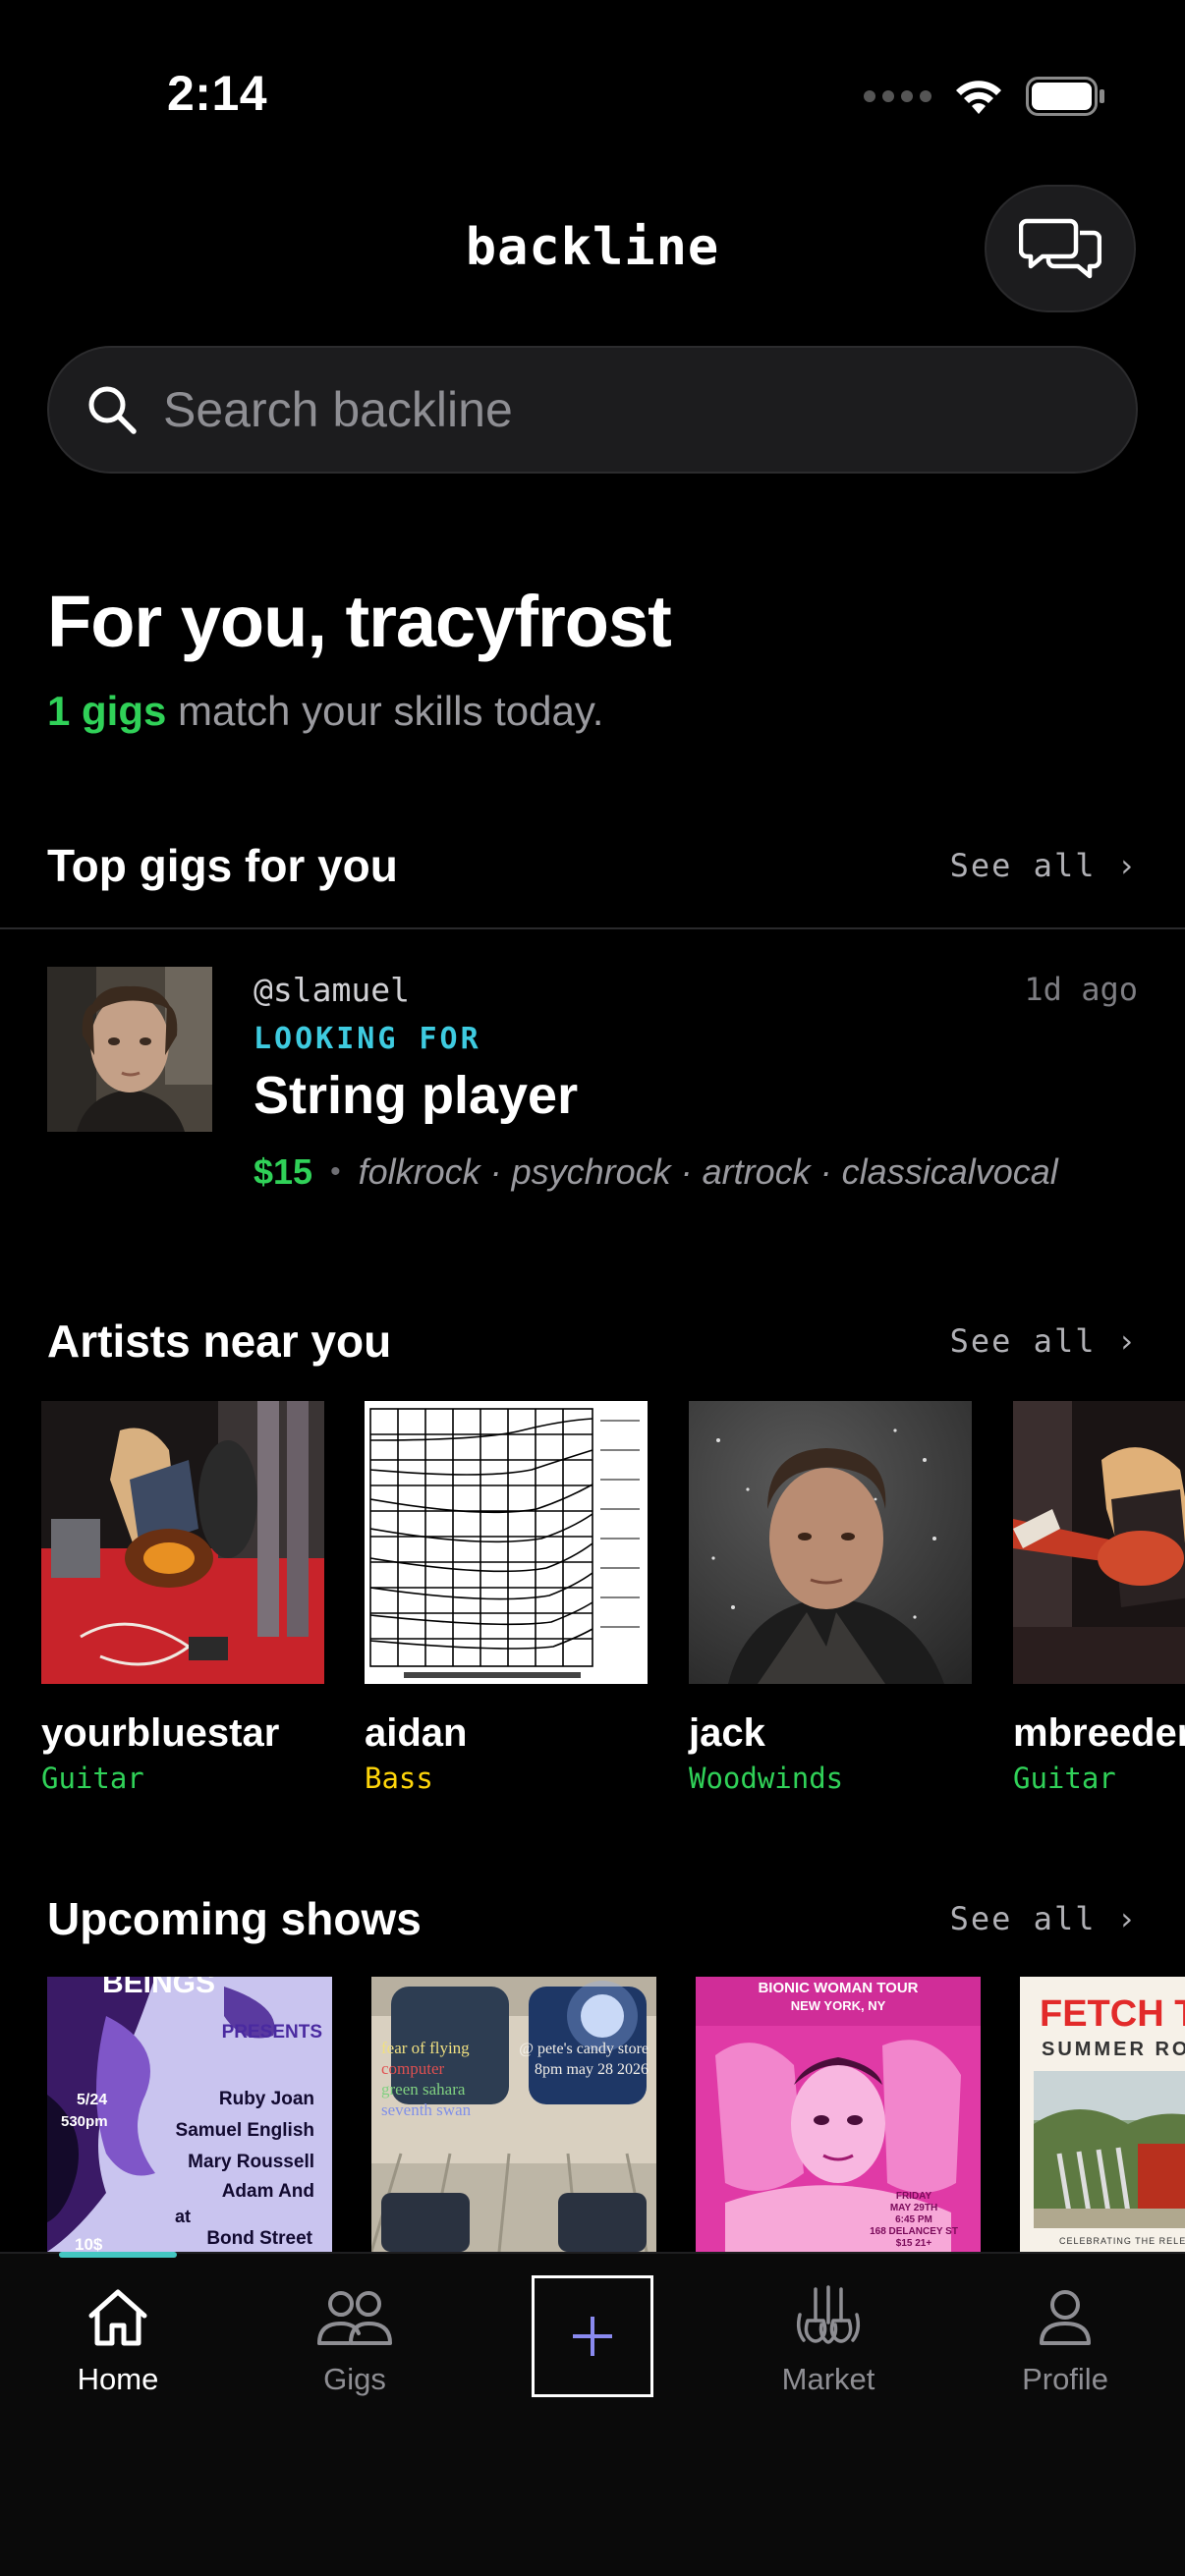 The image size is (1185, 2576). Describe the element at coordinates (1065, 96) in the screenshot. I see `battery-icon` at that location.